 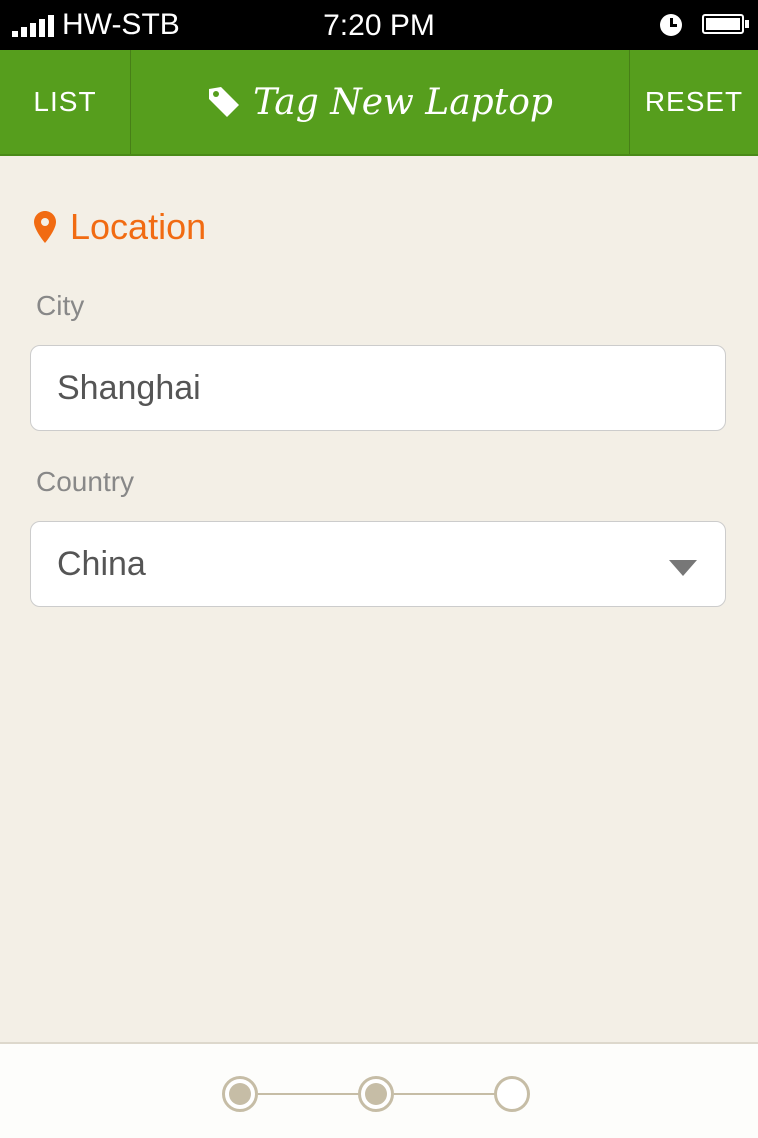 I want to click on page-title: Tag New Laptop, so click(x=380, y=102).